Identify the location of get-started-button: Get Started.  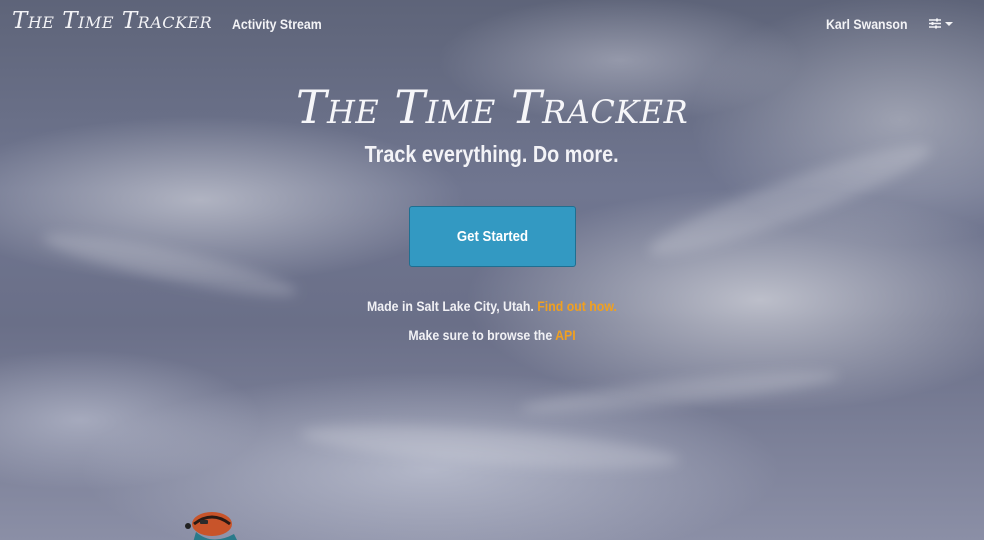
(492, 236).